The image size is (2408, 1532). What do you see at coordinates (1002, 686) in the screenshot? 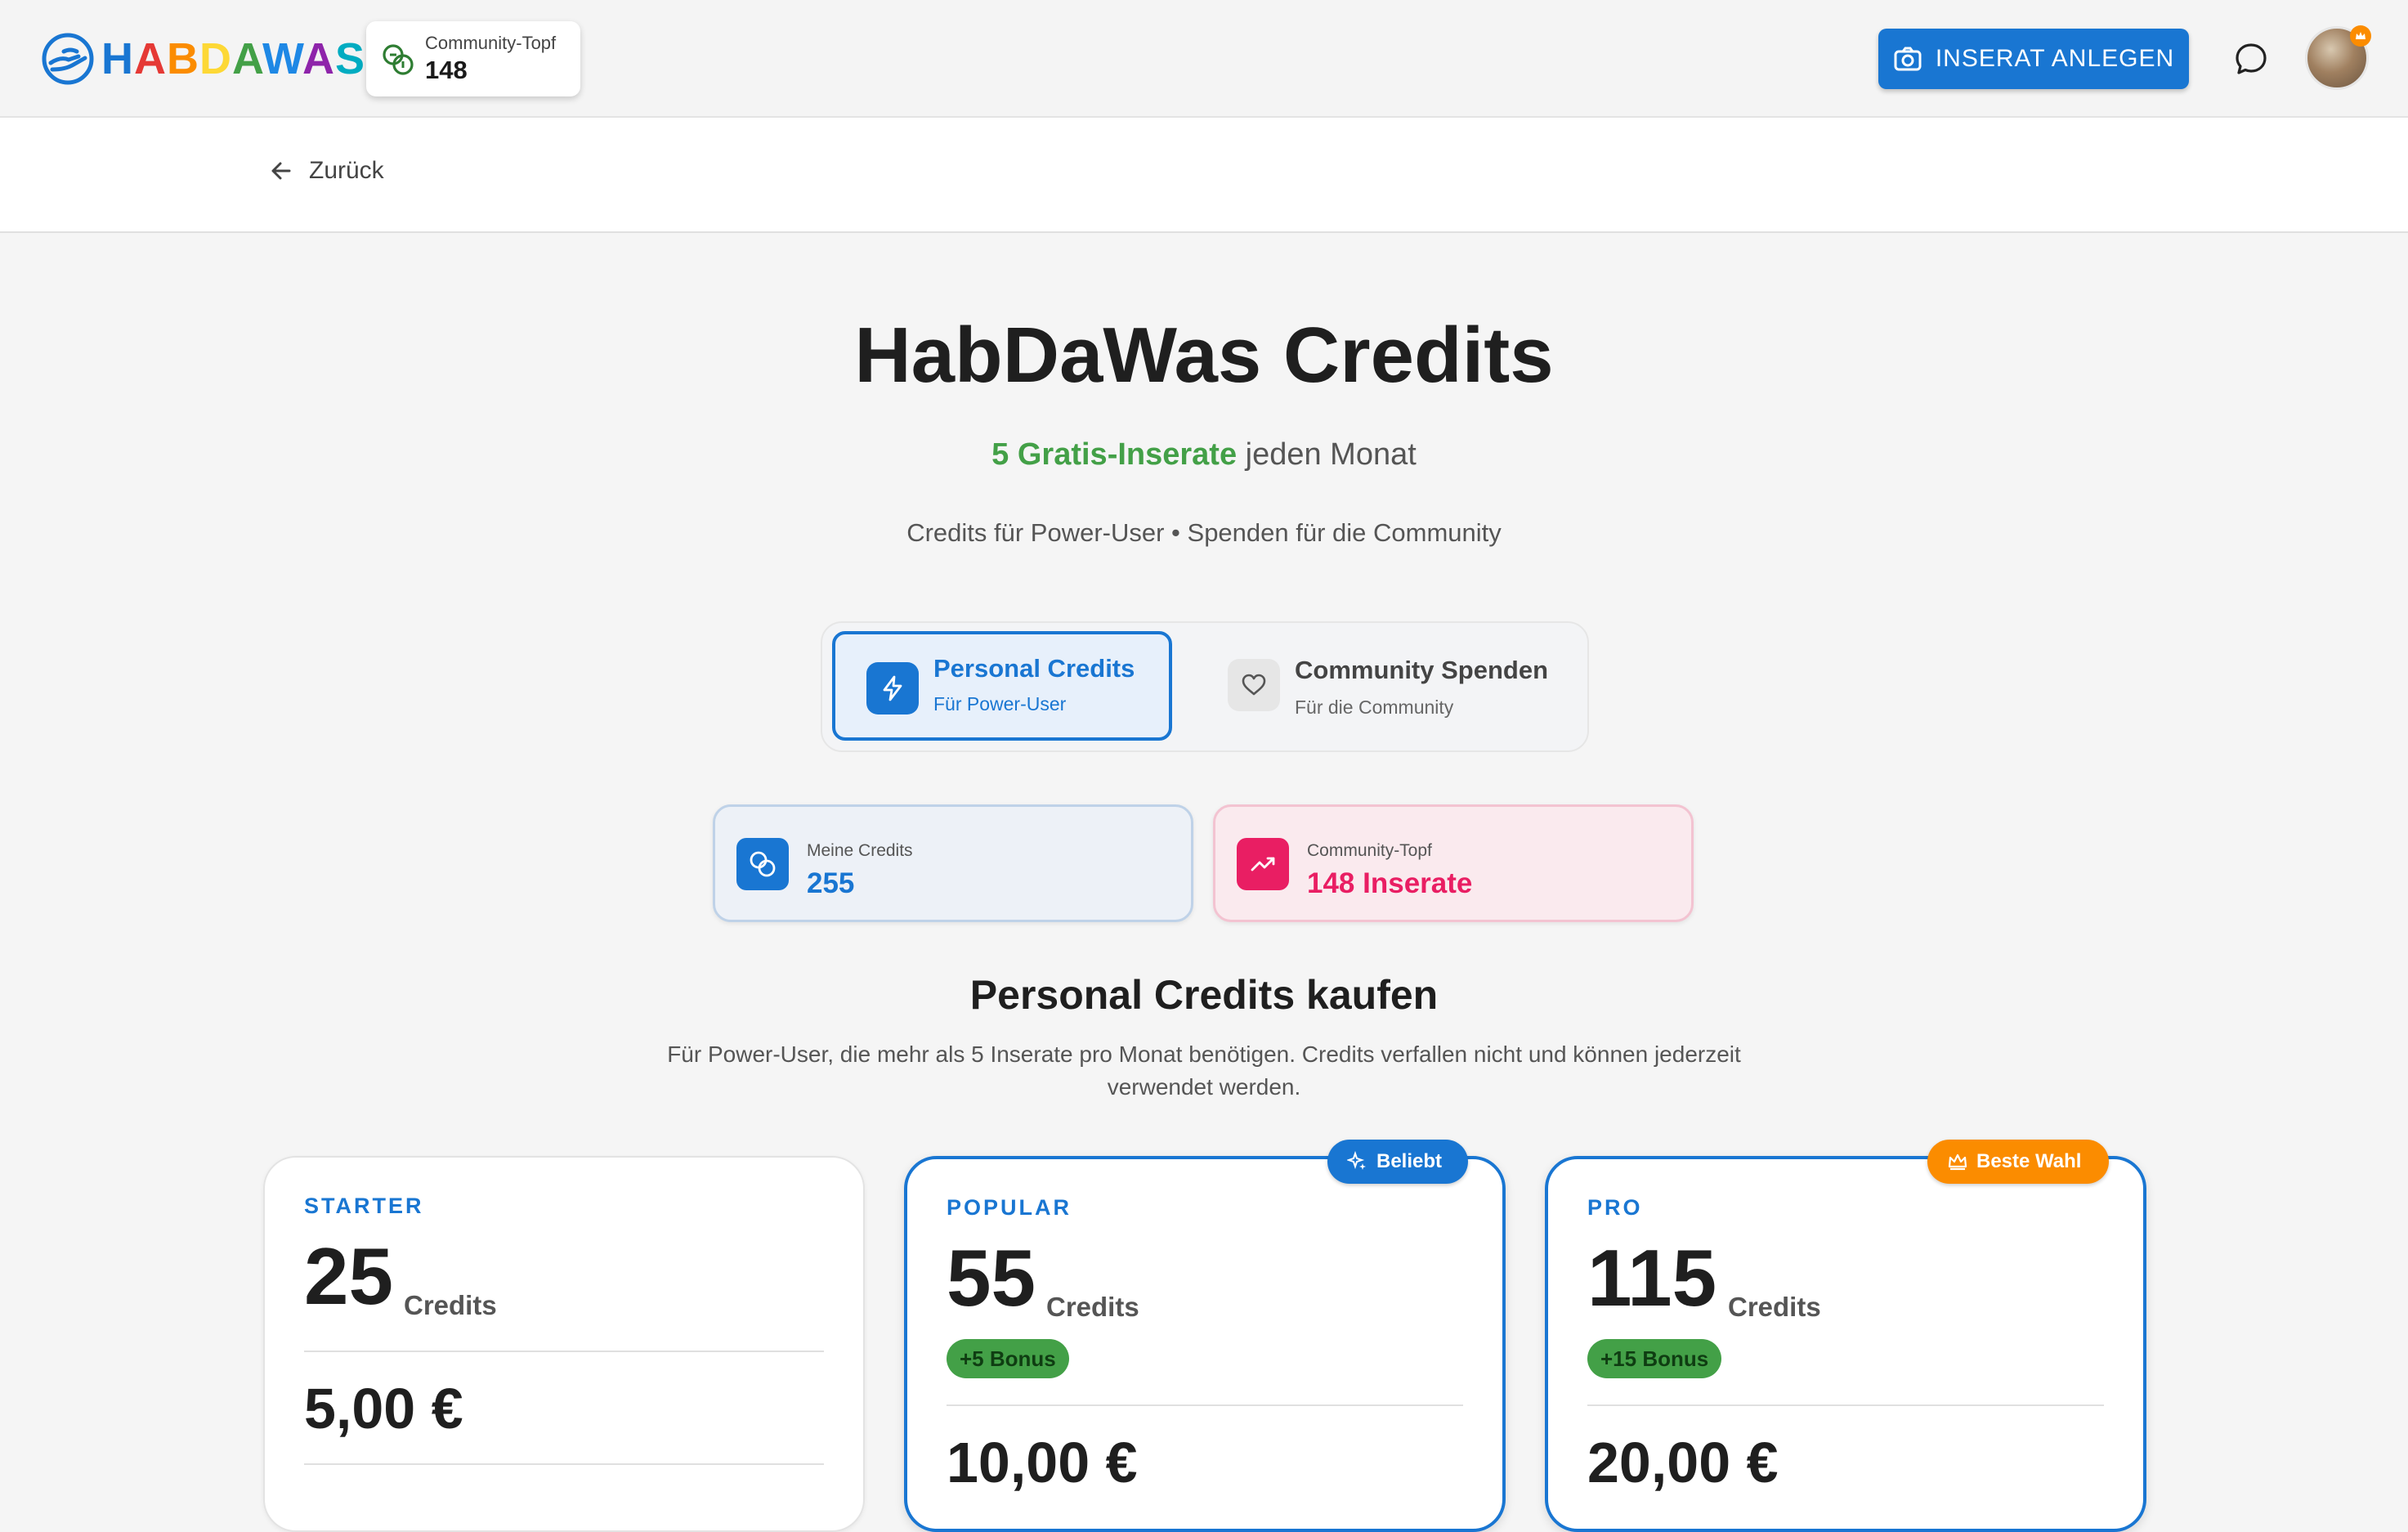
I see `tab-personal-credits: Personal Credits Für Power-User` at bounding box center [1002, 686].